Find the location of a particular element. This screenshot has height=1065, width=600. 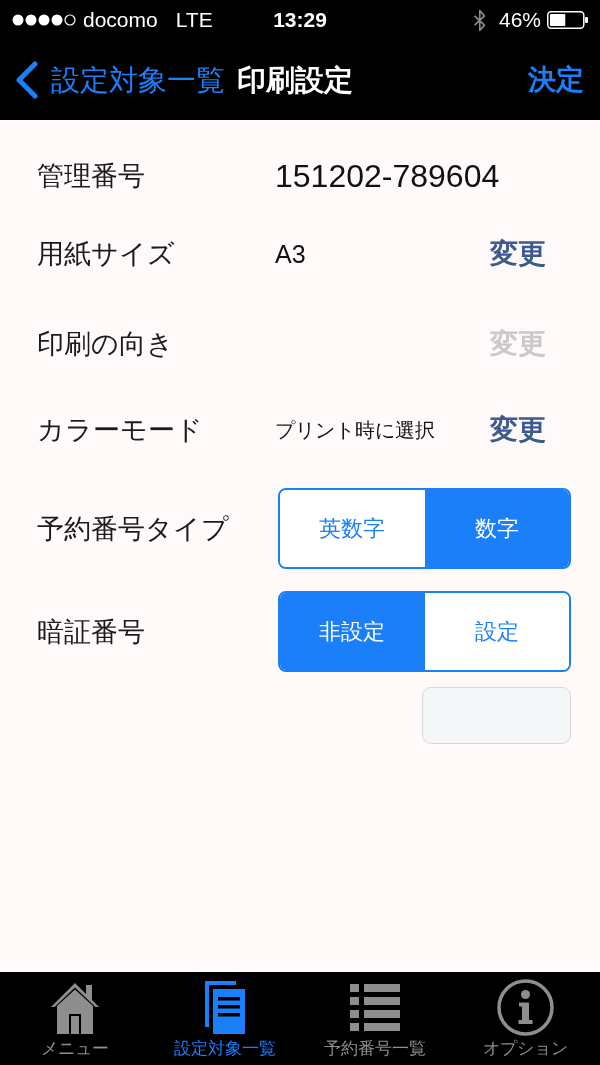

setting-label: 暗証番号 is located at coordinates (91, 632).